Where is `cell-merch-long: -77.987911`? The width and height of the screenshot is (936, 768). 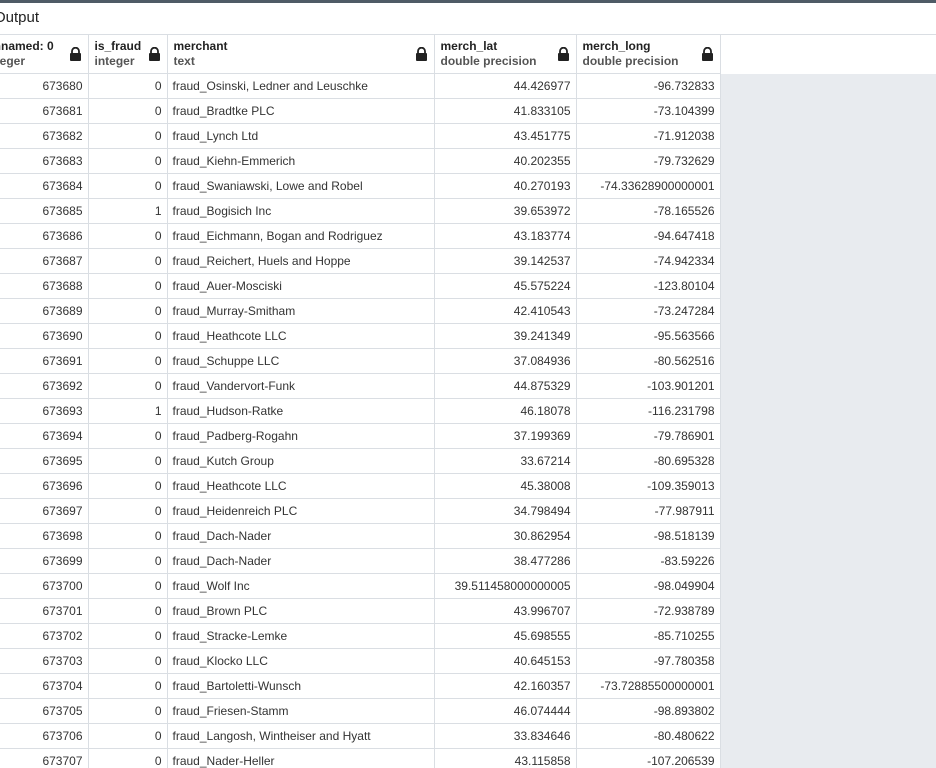
cell-merch-long: -77.987911 is located at coordinates (648, 511).